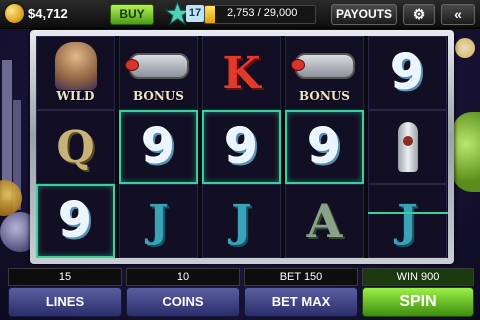 This screenshot has width=480, height=320. Describe the element at coordinates (364, 14) in the screenshot. I see `payouts-button: PAYOUTS` at that location.